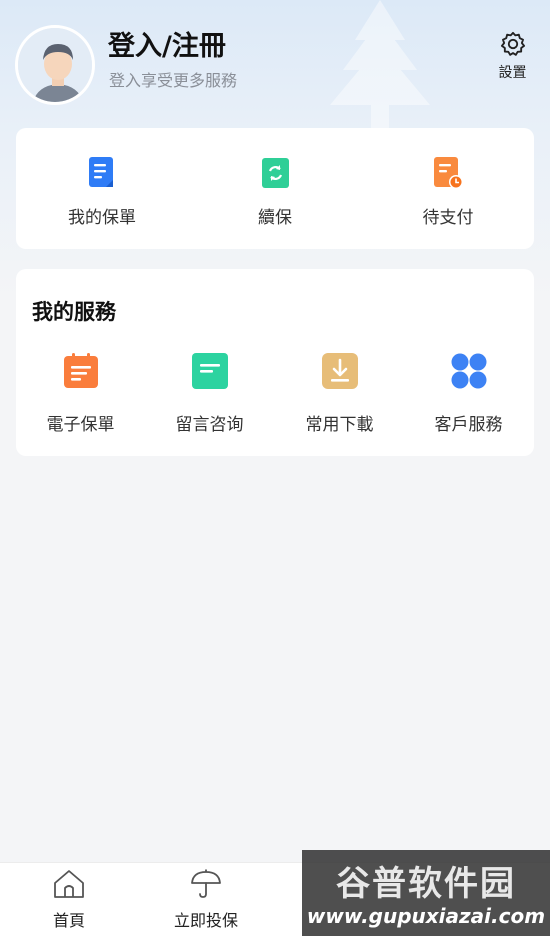  Describe the element at coordinates (339, 371) in the screenshot. I see `download-icon` at that location.